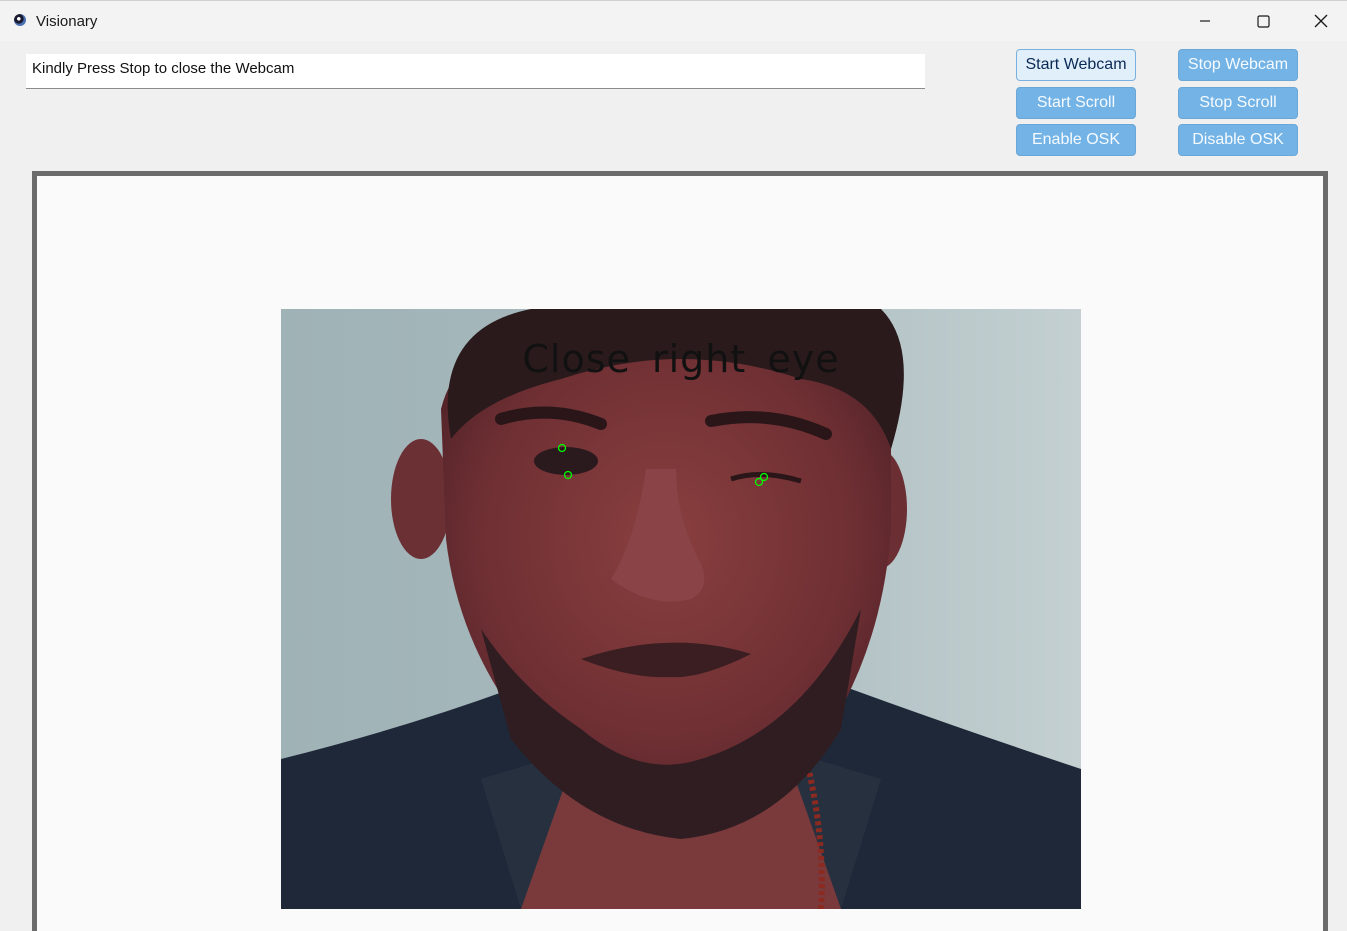 The height and width of the screenshot is (931, 1347). I want to click on start-scroll-button: Start Scroll, so click(1076, 103).